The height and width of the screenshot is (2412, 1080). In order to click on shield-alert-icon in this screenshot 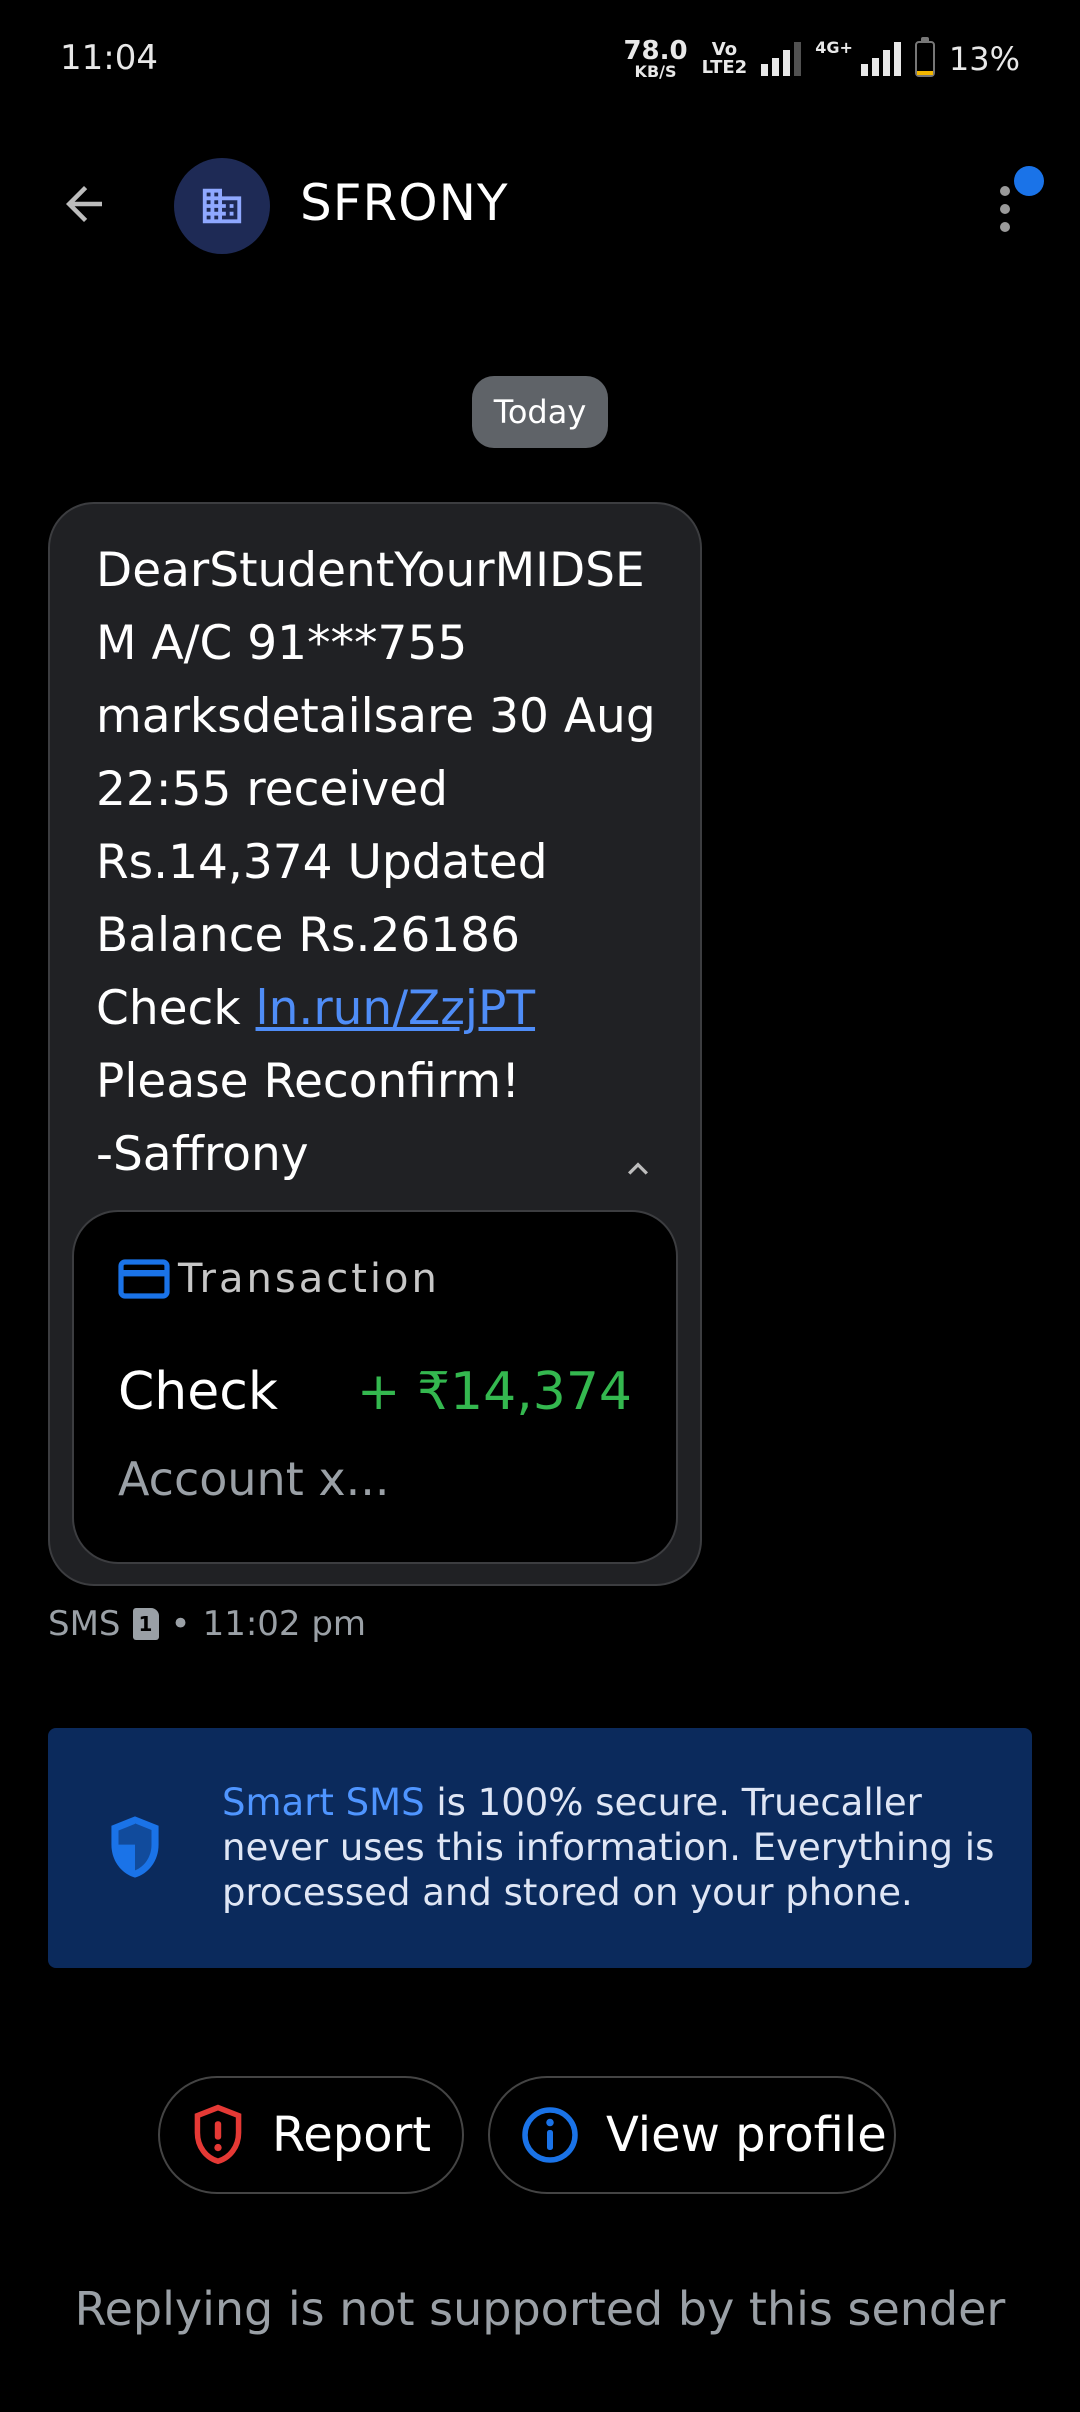, I will do `click(218, 2135)`.